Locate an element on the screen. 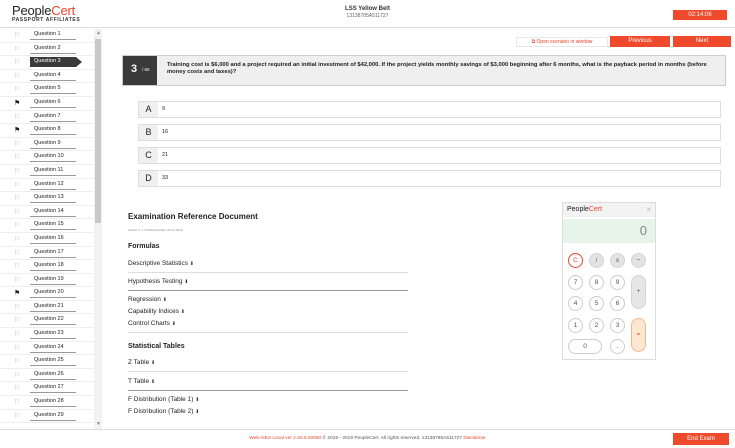  calc-4-button: 4 is located at coordinates (575, 303).